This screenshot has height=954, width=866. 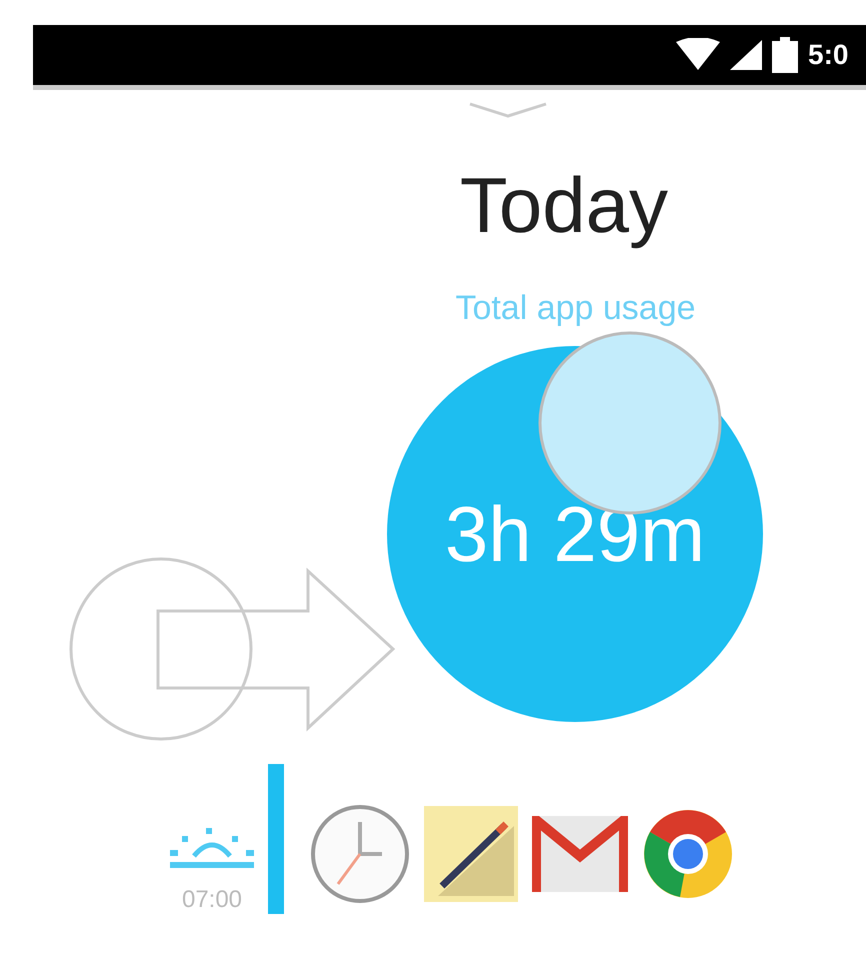 What do you see at coordinates (212, 900) in the screenshot?
I see `timeline-time: 07:00` at bounding box center [212, 900].